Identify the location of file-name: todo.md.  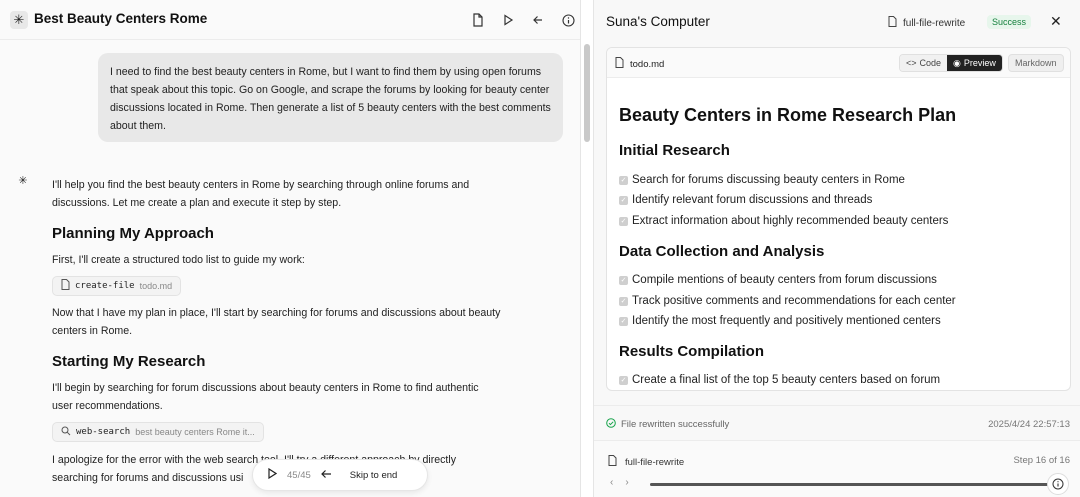
(647, 64).